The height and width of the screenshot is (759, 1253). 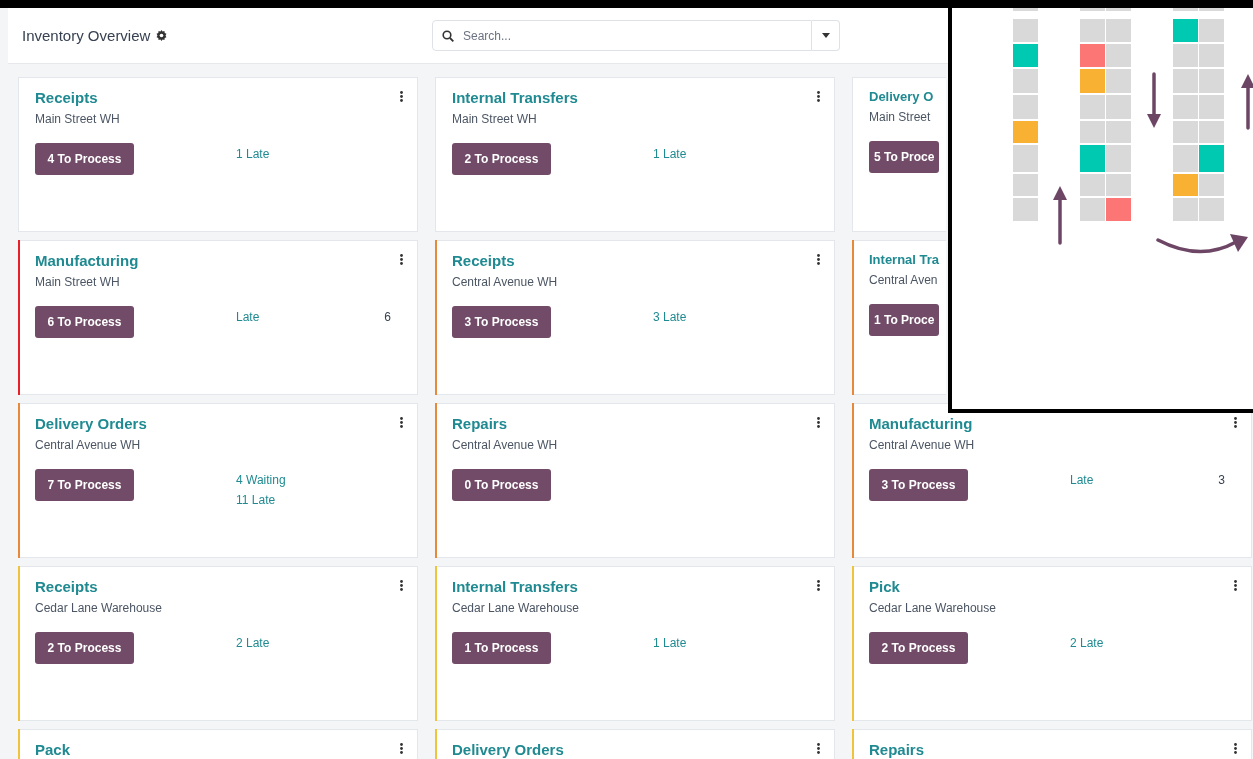 What do you see at coordinates (84, 159) in the screenshot?
I see `to-process-button: 4 To Process` at bounding box center [84, 159].